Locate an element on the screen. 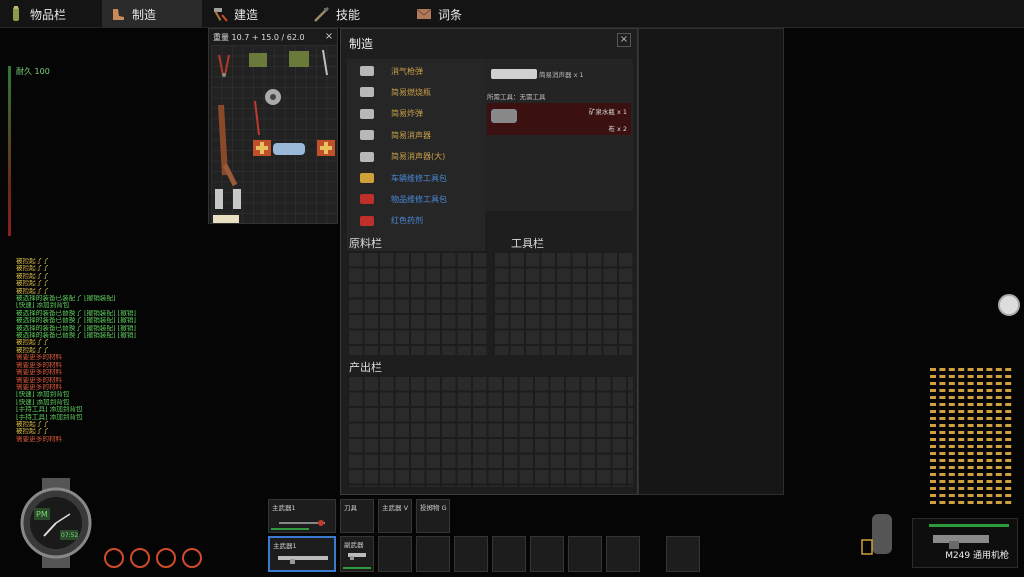  tab-entries: 词条 is located at coordinates (458, 14).